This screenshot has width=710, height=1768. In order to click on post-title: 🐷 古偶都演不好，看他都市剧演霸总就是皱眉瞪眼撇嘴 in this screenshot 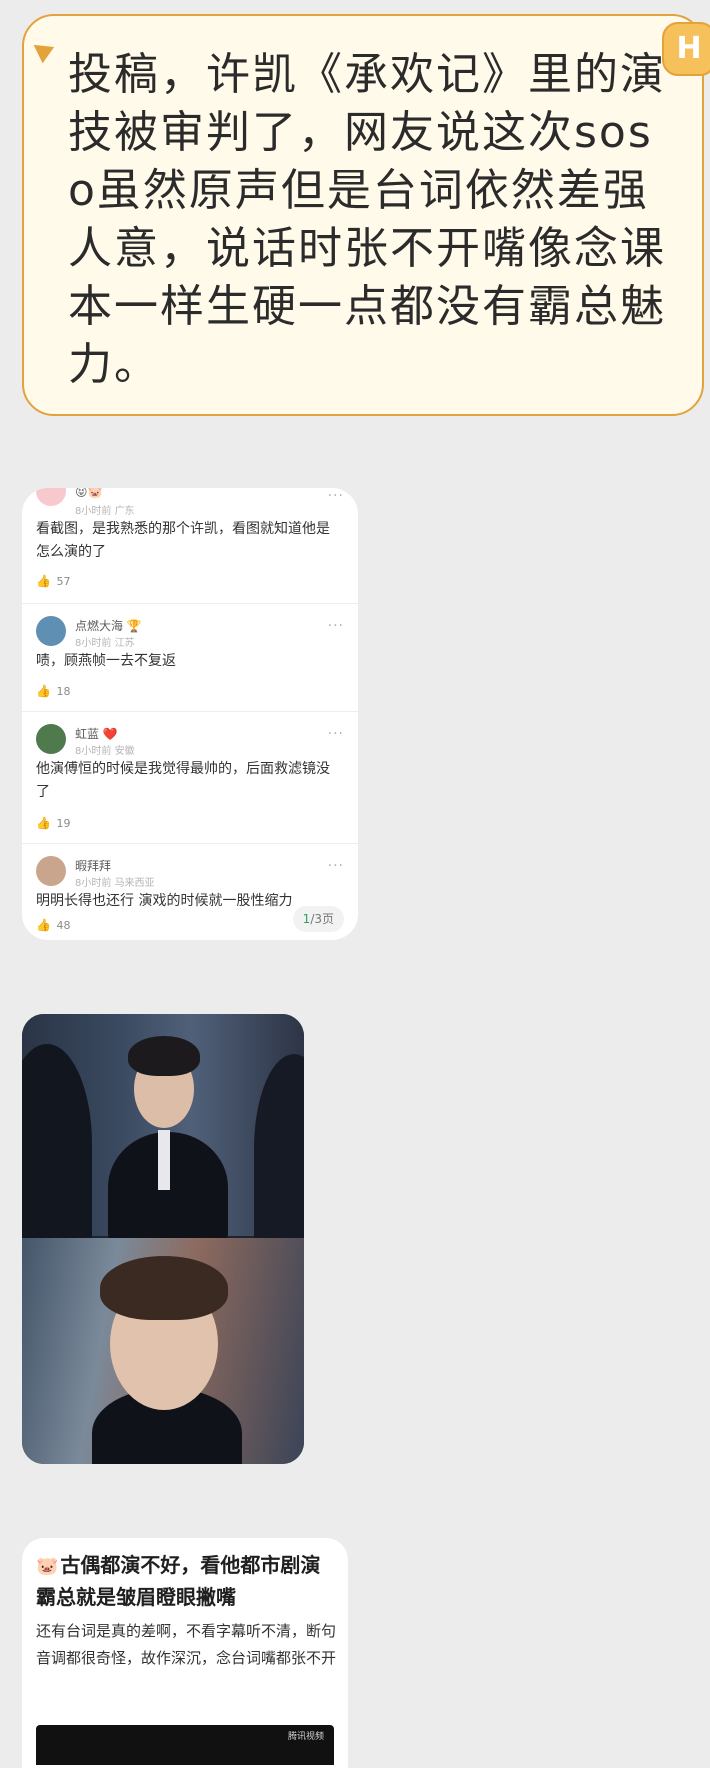, I will do `click(187, 1581)`.